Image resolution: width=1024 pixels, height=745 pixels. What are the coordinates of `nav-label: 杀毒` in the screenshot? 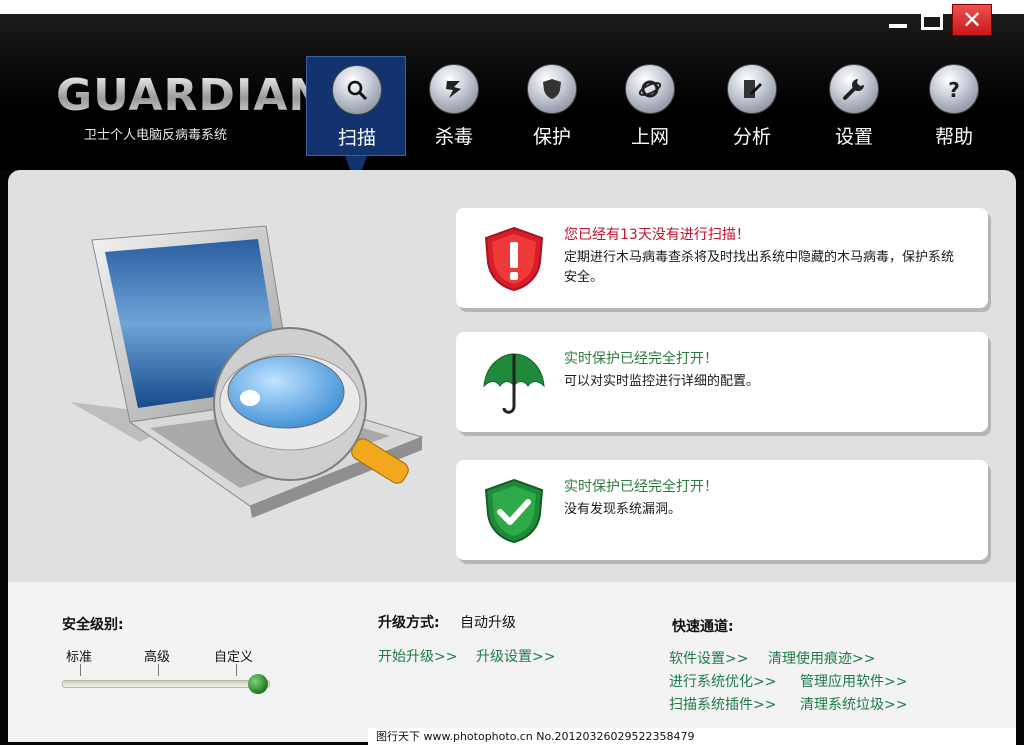 It's located at (453, 137).